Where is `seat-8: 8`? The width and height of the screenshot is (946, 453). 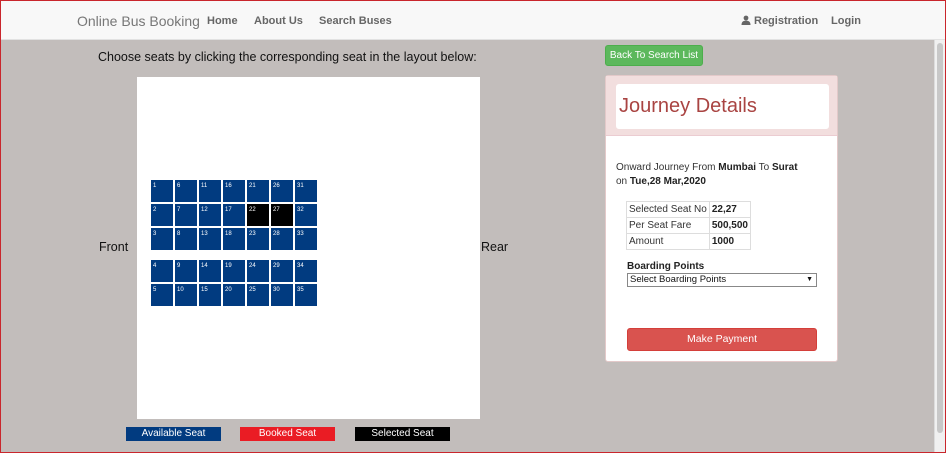 seat-8: 8 is located at coordinates (186, 239).